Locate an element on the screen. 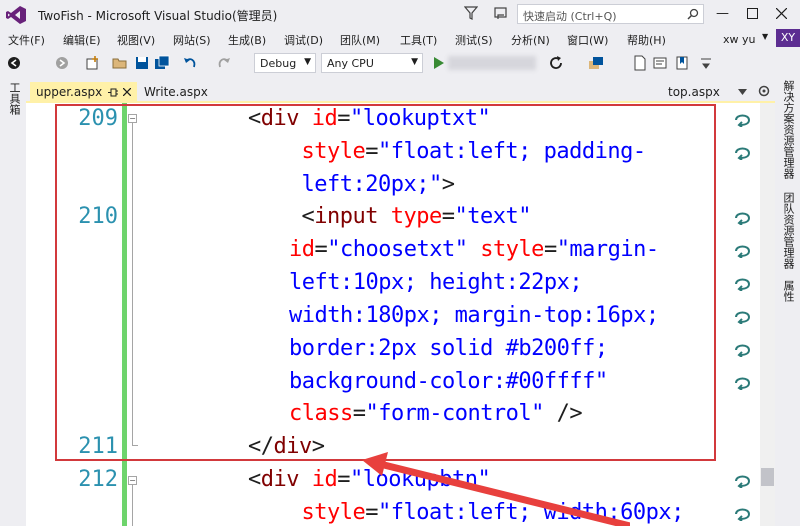 The width and height of the screenshot is (800, 526). bookmark-icon is located at coordinates (682, 63).